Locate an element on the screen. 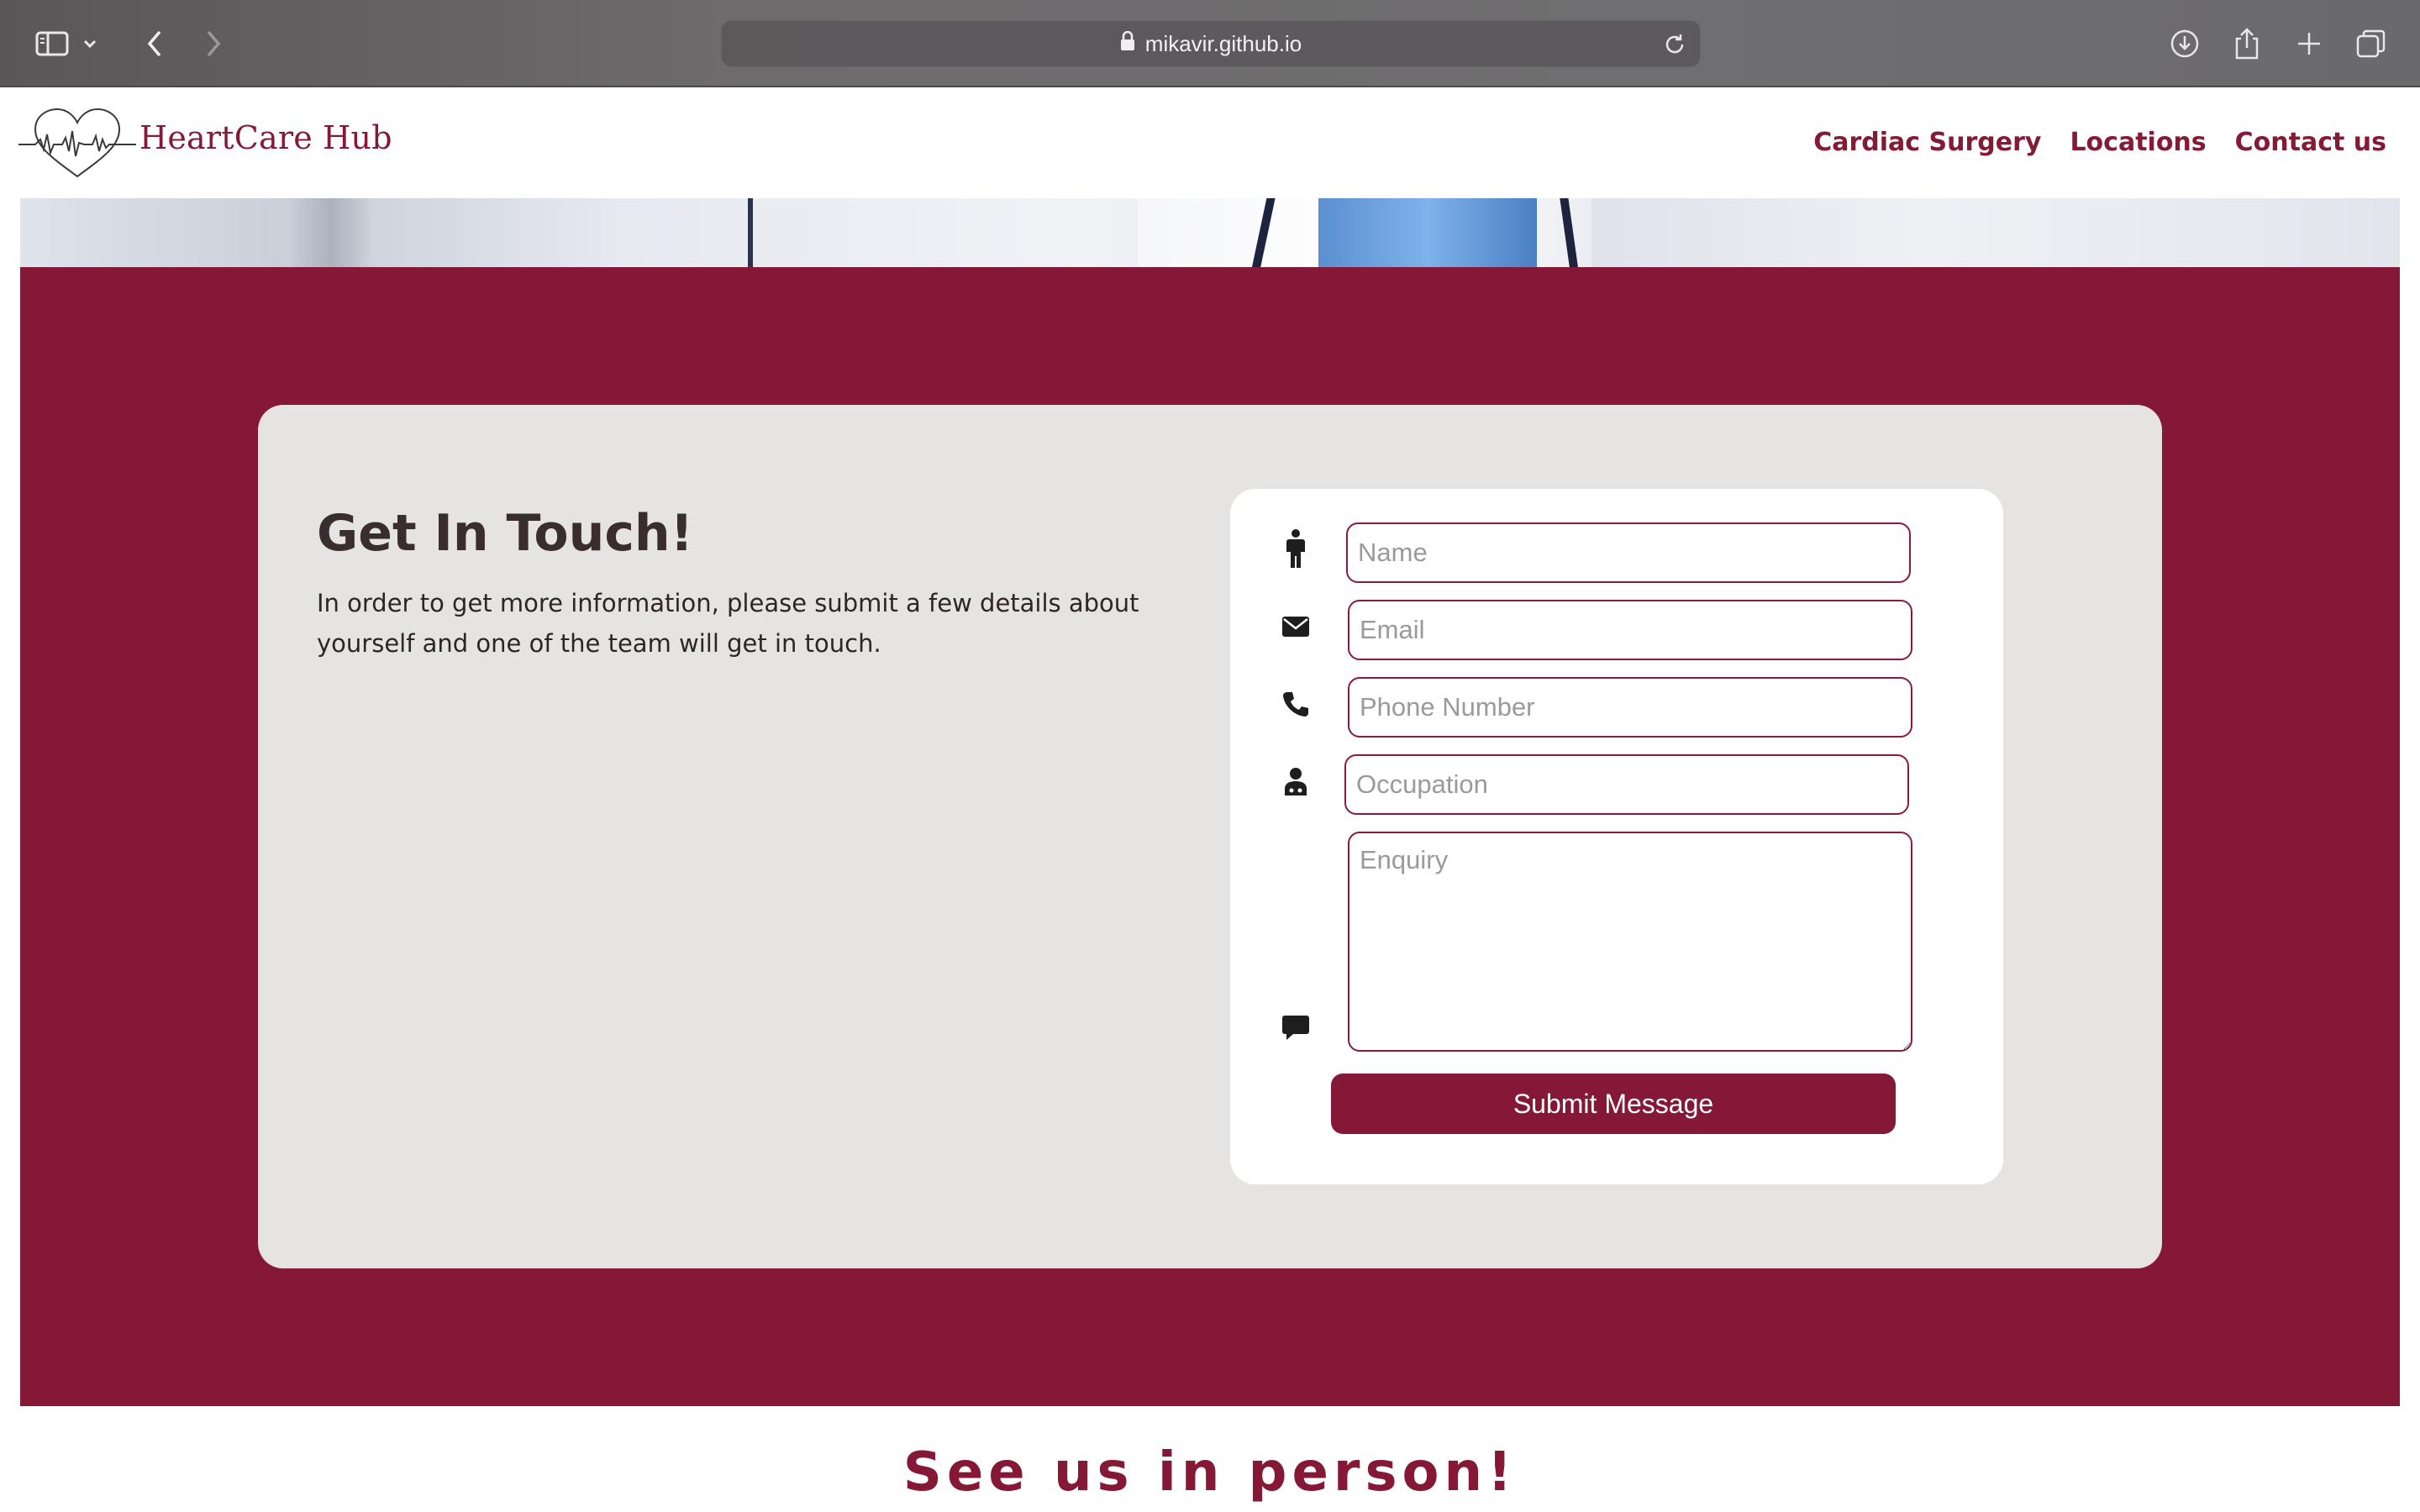 The width and height of the screenshot is (2420, 1512). nav-cardiac-surgery: Cardiac Surgery is located at coordinates (1927, 142).